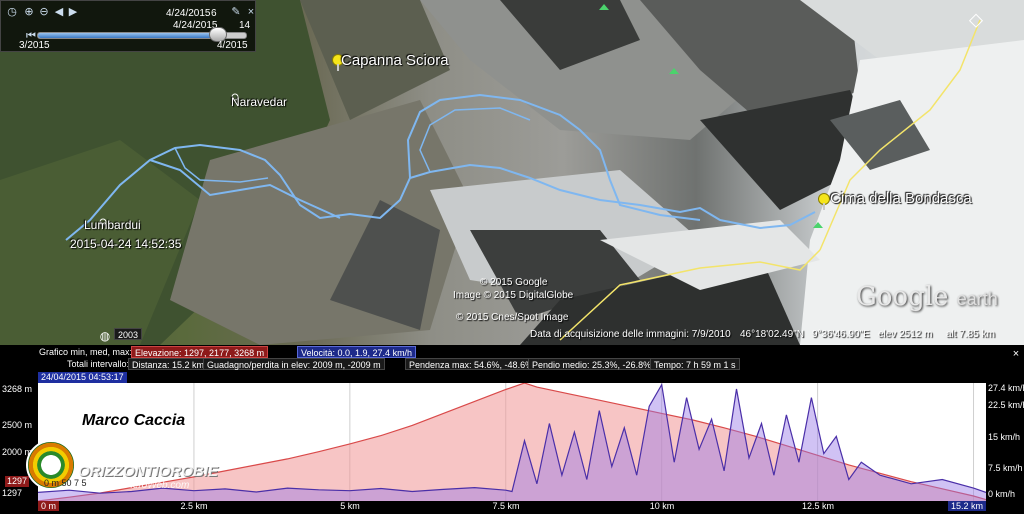 This screenshot has height=514, width=1024. What do you see at coordinates (236, 12) in the screenshot?
I see `settings-wrench-icon: ✎` at bounding box center [236, 12].